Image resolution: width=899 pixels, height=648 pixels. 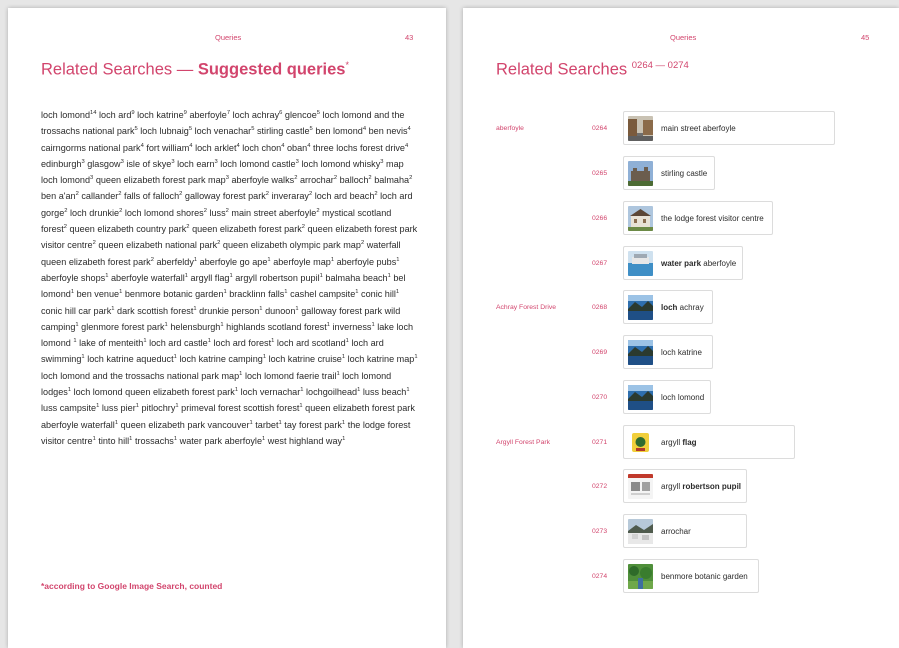 I want to click on search-suggestion-card: stirling castle, so click(x=669, y=173).